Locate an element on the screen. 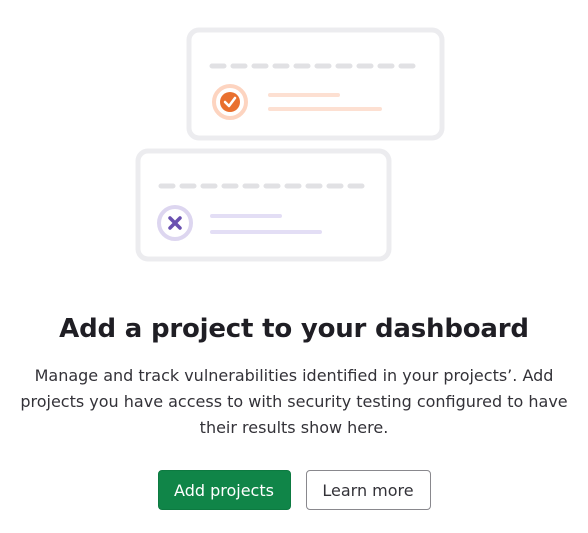  learn-more-button: Learn more is located at coordinates (368, 490).